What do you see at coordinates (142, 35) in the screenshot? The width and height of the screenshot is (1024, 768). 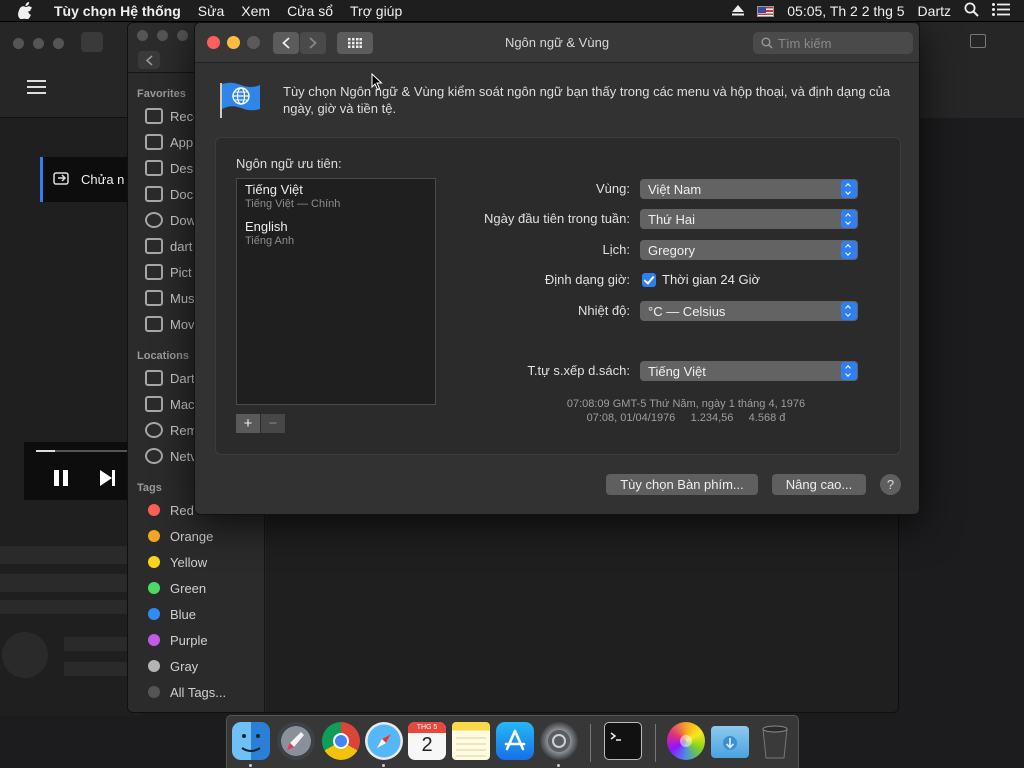 I see `finder-close-button` at bounding box center [142, 35].